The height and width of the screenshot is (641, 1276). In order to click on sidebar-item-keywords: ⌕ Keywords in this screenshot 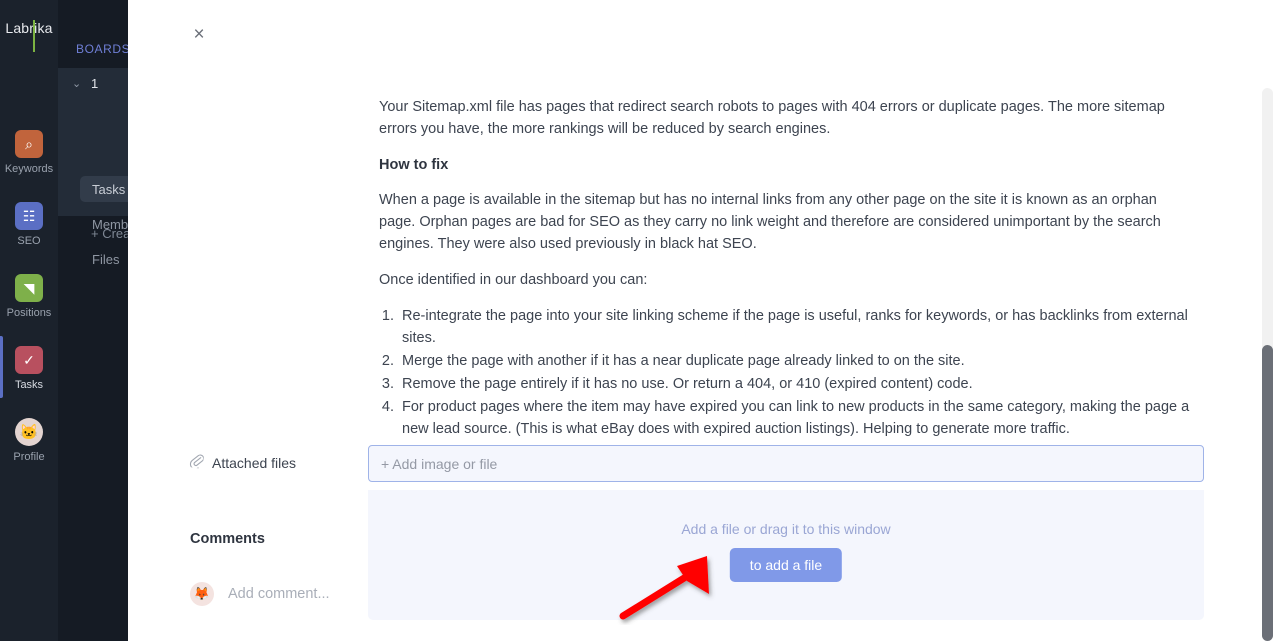, I will do `click(29, 152)`.